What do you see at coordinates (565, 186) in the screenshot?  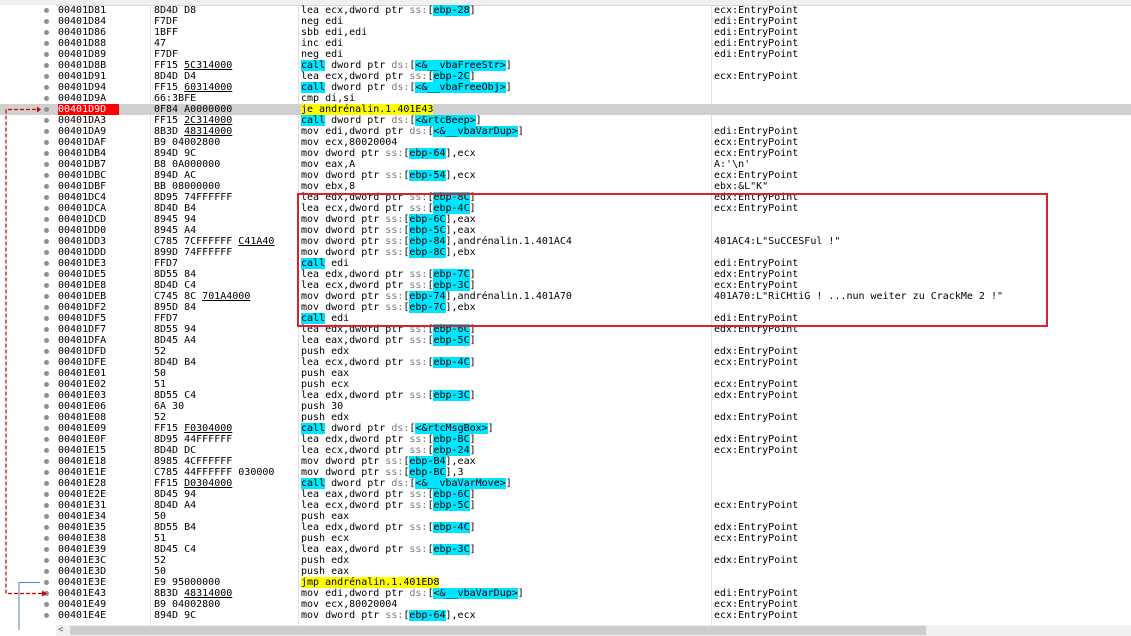 I see `disasm-row: 00401DBF BB 08000000 mov ebx,8 ebx:&L"K"` at bounding box center [565, 186].